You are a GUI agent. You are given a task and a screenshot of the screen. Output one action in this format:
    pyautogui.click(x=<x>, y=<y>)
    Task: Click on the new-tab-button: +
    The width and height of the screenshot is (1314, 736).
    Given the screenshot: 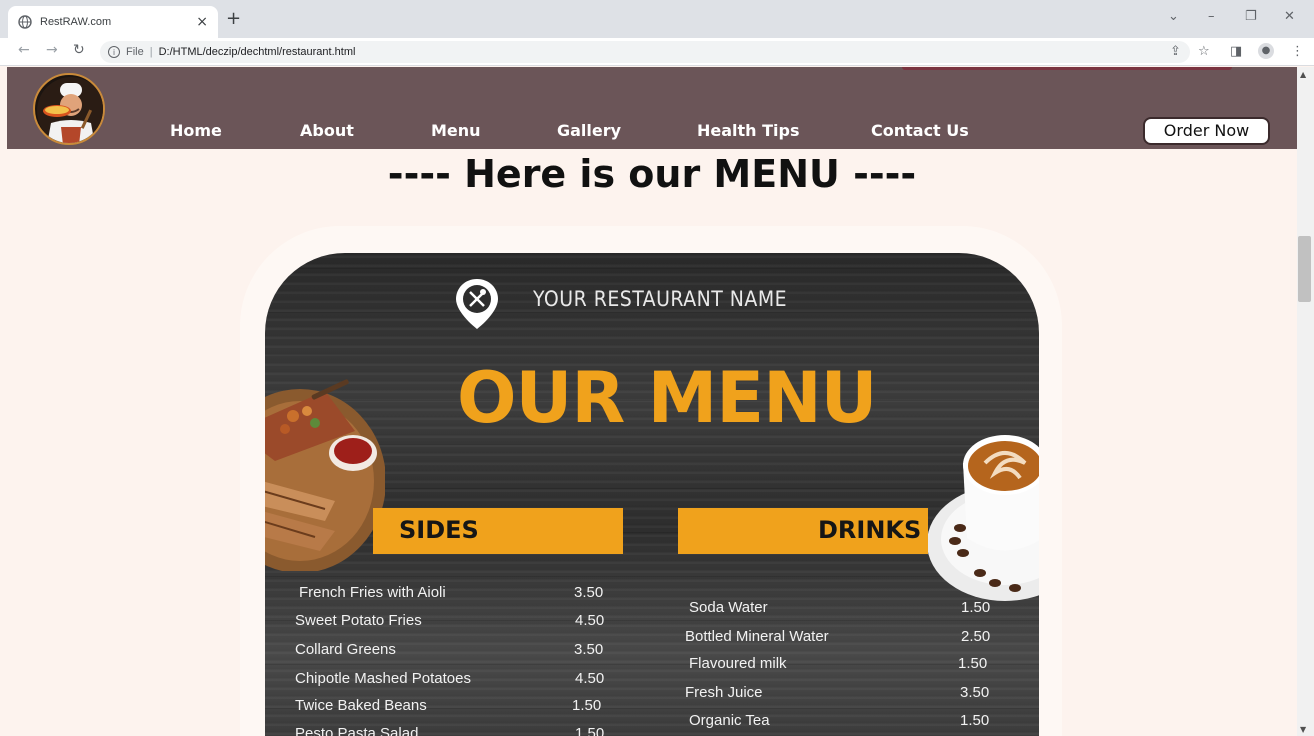 What is the action you would take?
    pyautogui.click(x=233, y=18)
    